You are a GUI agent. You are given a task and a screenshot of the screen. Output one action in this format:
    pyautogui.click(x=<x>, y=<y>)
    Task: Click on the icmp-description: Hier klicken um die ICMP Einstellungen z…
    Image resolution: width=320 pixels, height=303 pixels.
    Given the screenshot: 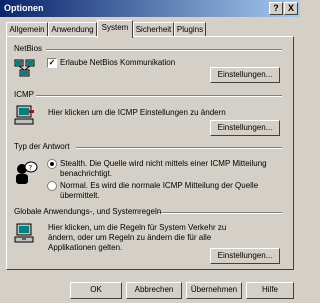 What is the action you would take?
    pyautogui.click(x=137, y=112)
    